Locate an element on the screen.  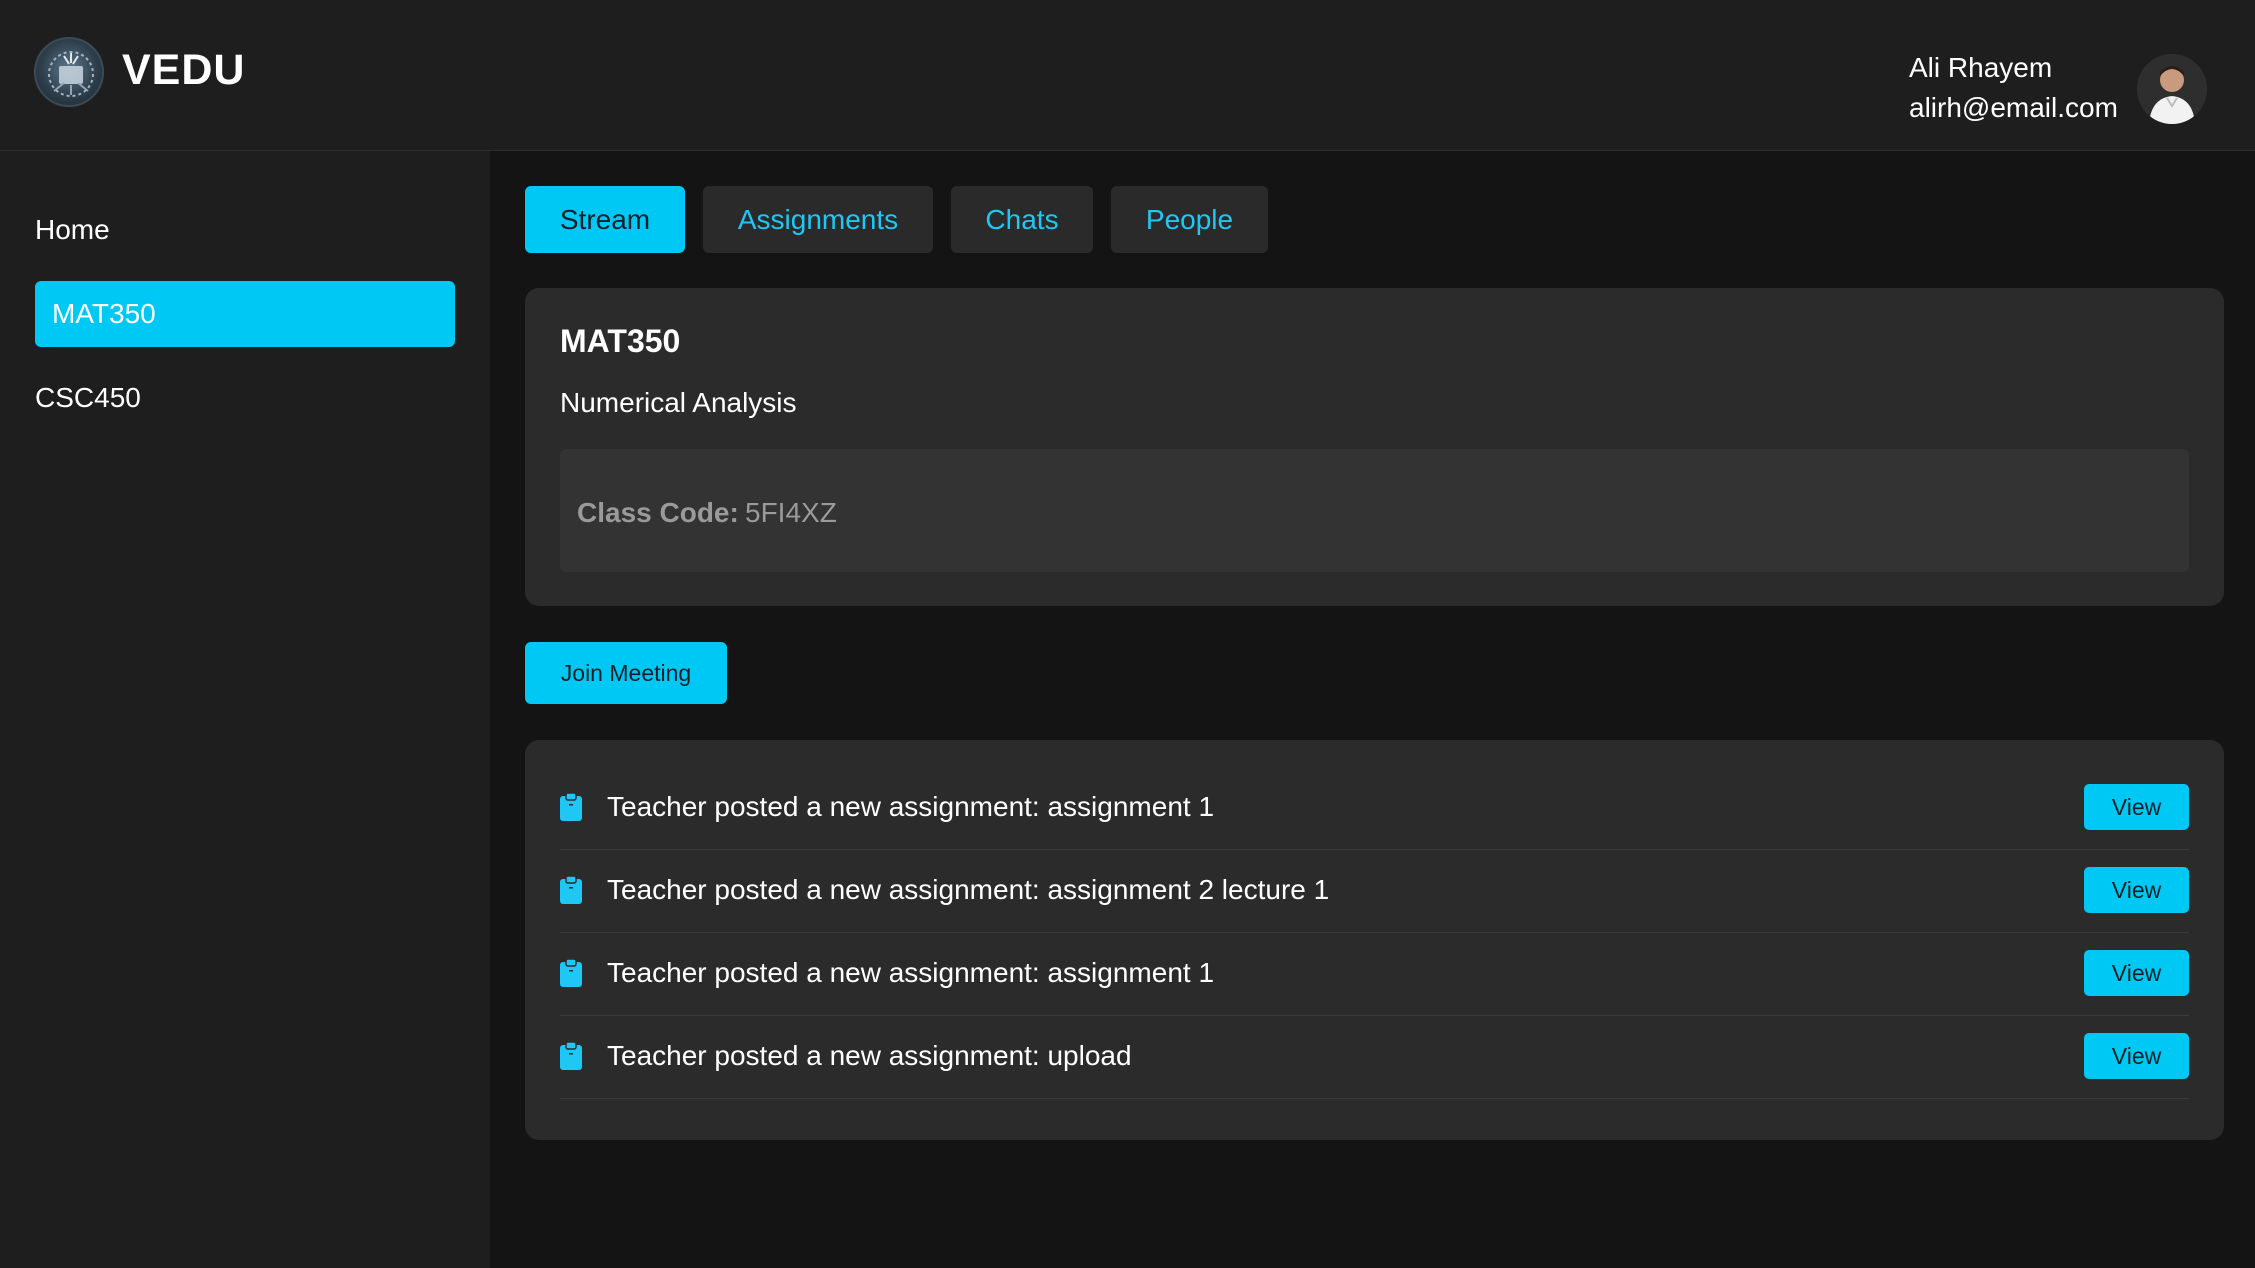
sidebar-item-home: Home is located at coordinates (245, 230).